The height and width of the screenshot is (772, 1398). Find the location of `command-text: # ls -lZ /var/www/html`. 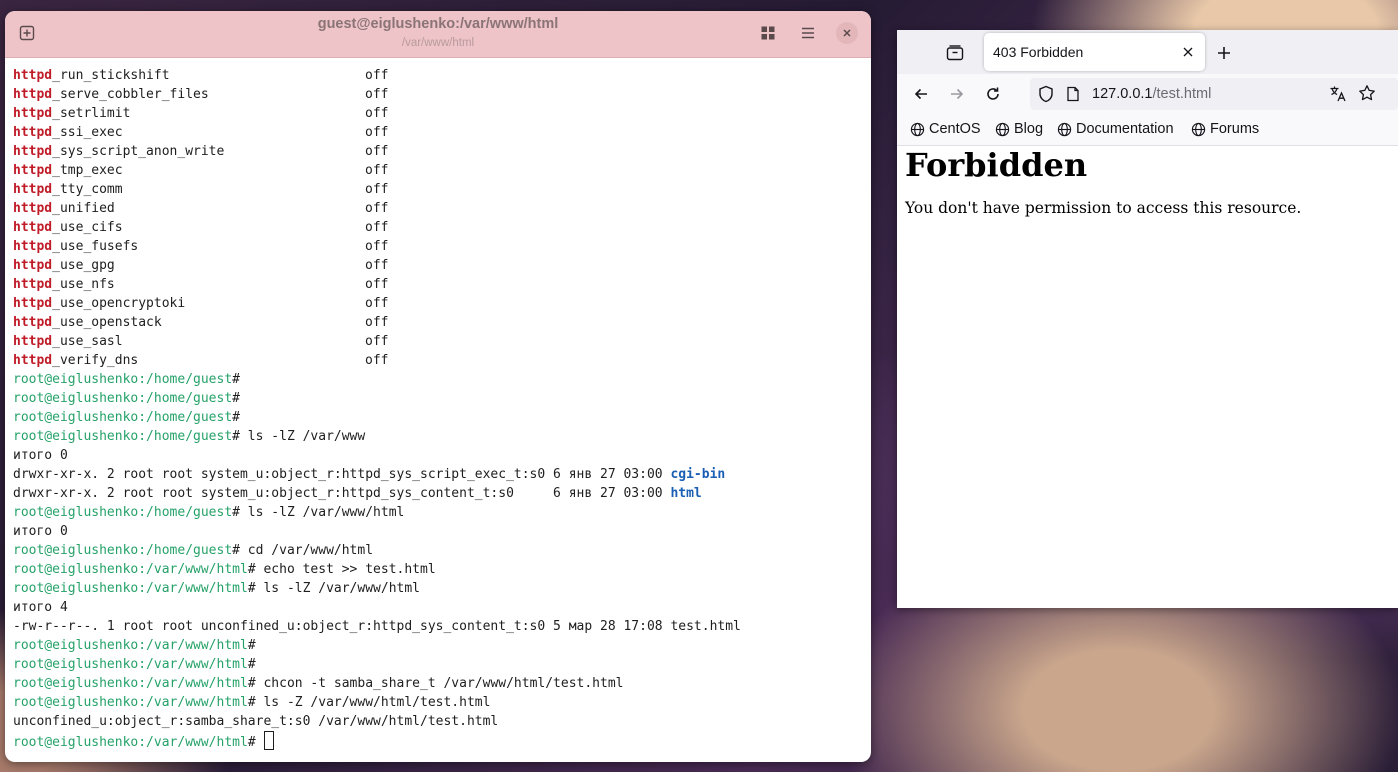

command-text: # ls -lZ /var/www/html is located at coordinates (318, 512).